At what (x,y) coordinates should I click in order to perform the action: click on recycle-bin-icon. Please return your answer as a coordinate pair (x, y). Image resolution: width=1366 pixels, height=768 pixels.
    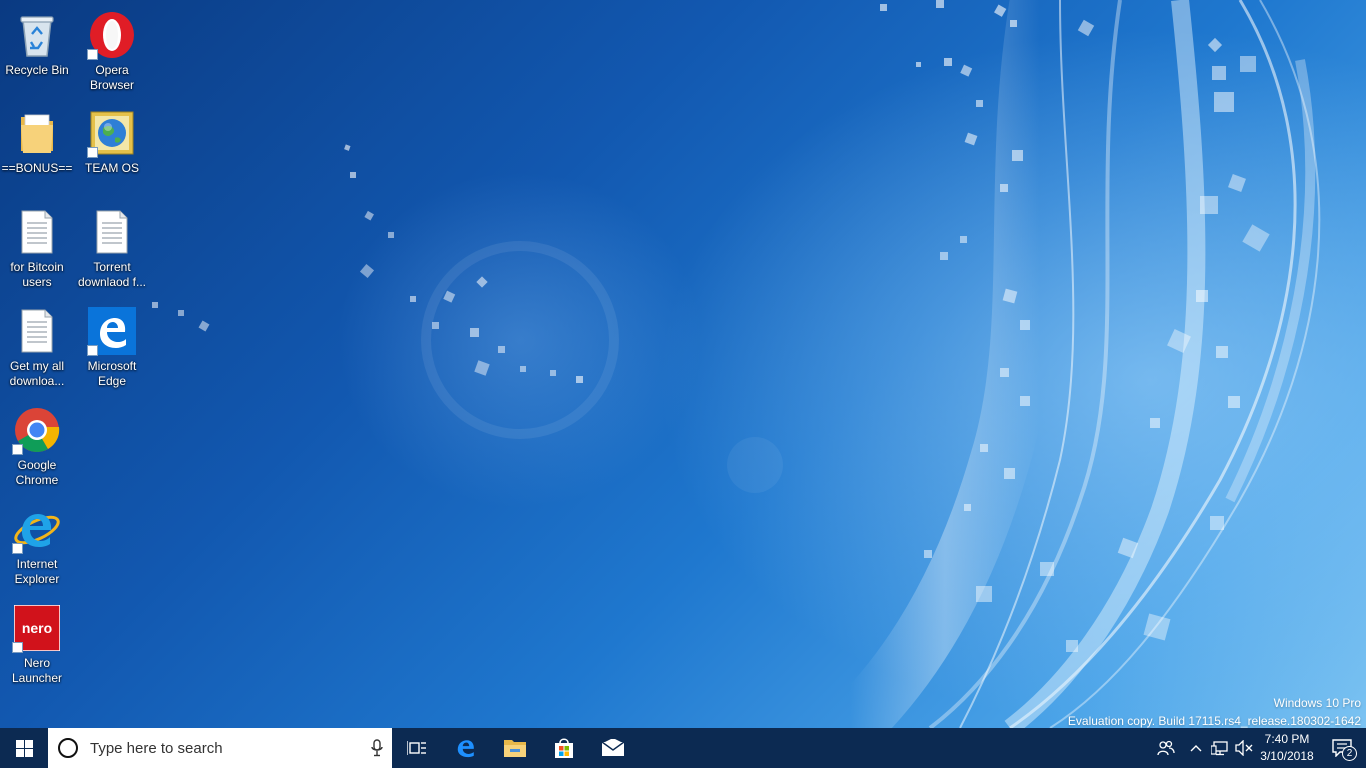
    Looking at the image, I should click on (37, 35).